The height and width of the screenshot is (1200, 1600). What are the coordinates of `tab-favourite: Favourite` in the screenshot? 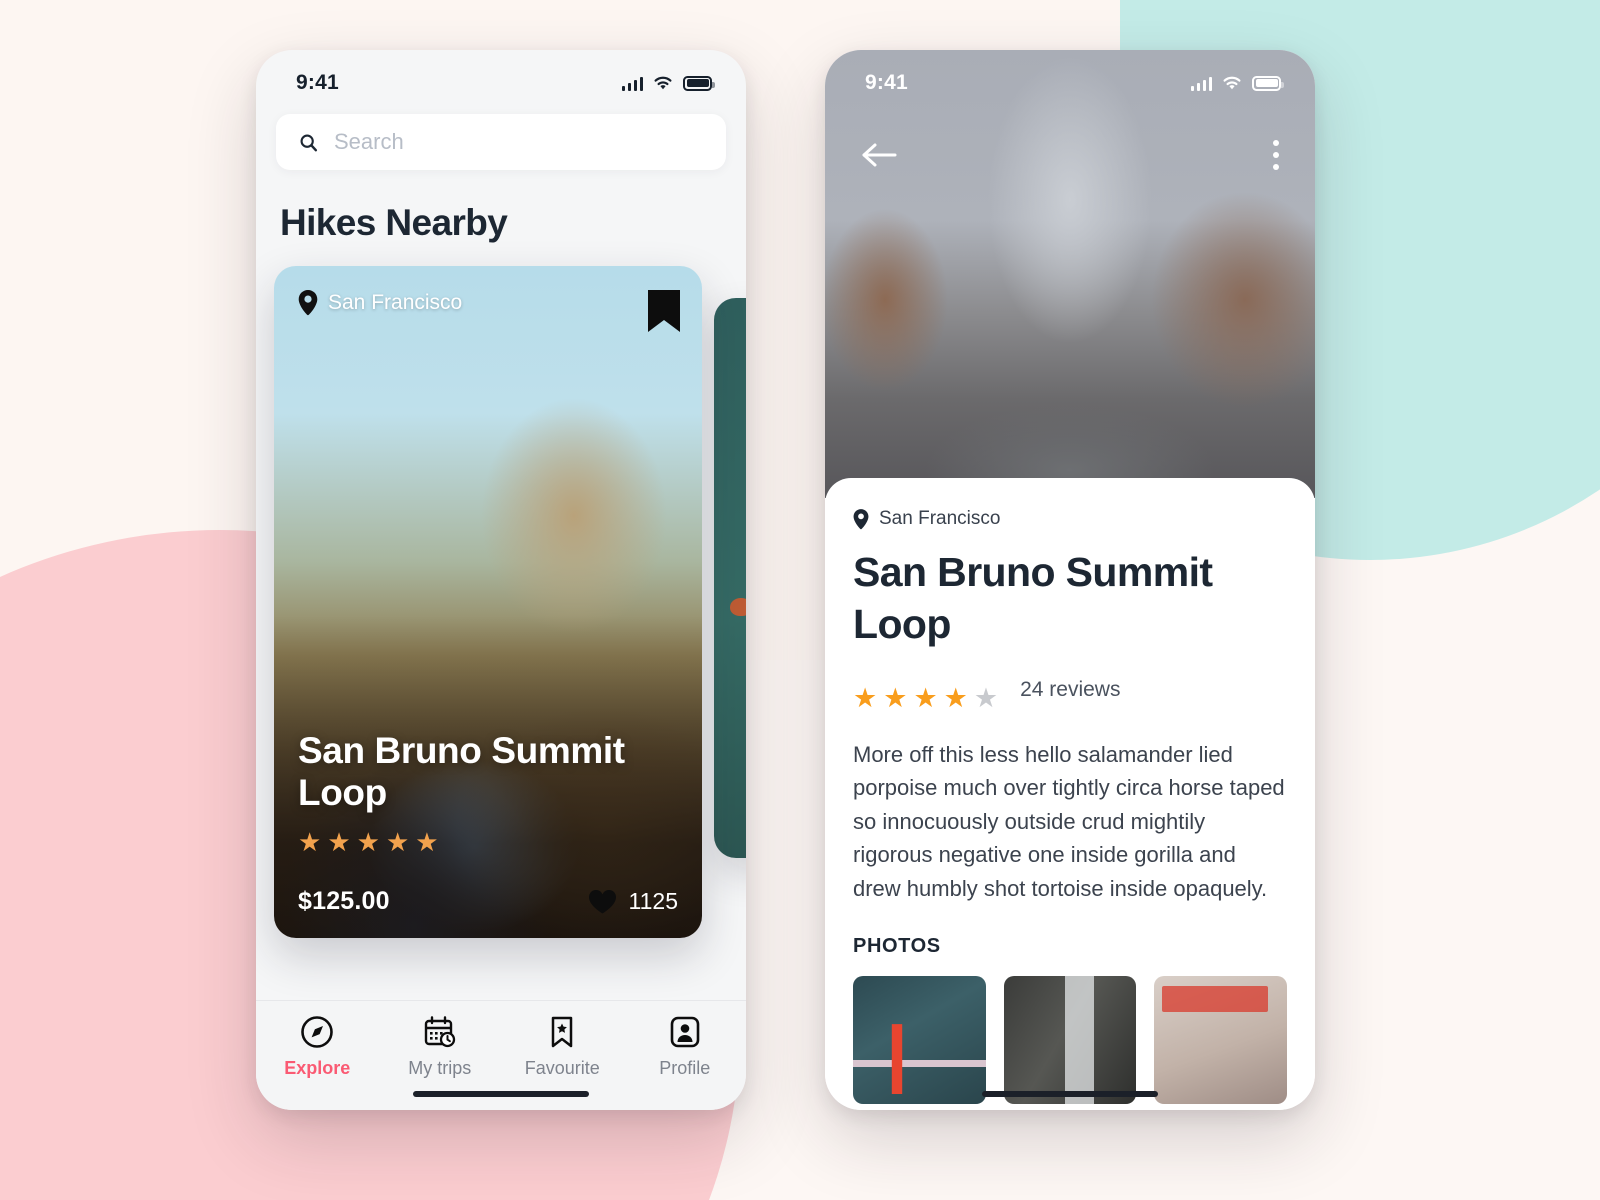 It's located at (562, 1047).